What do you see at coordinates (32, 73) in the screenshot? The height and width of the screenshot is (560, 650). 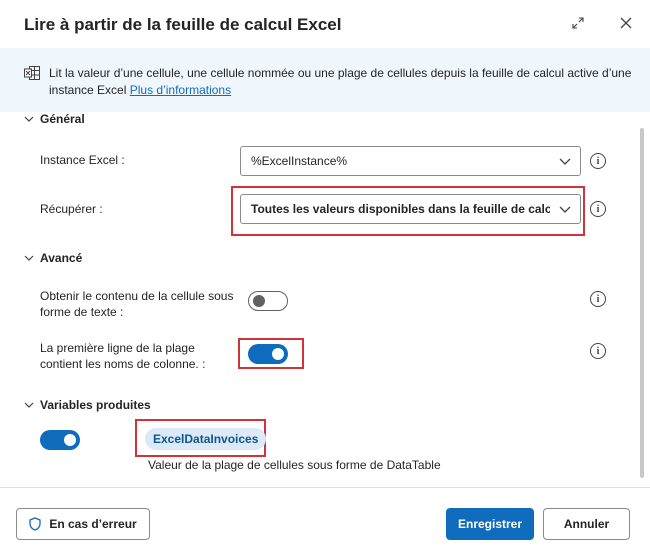 I see `excel-icon` at bounding box center [32, 73].